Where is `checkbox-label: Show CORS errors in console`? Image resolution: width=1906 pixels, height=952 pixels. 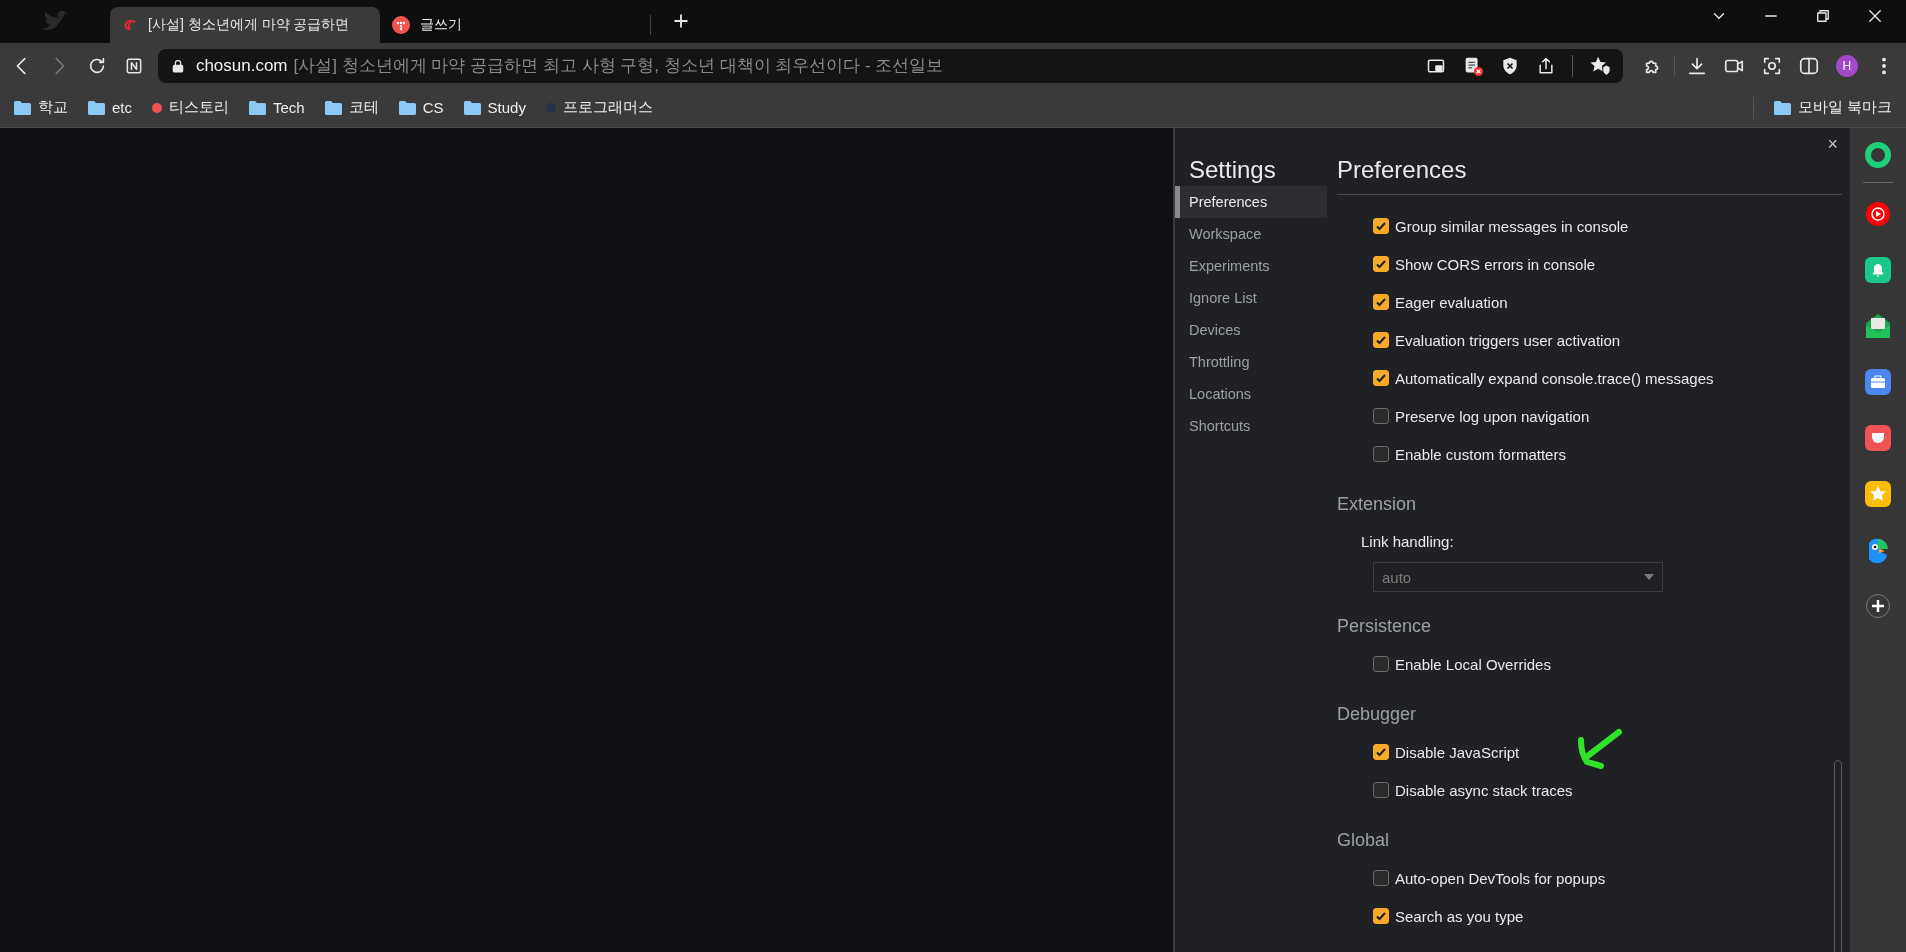
checkbox-label: Show CORS errors in console is located at coordinates (1495, 264).